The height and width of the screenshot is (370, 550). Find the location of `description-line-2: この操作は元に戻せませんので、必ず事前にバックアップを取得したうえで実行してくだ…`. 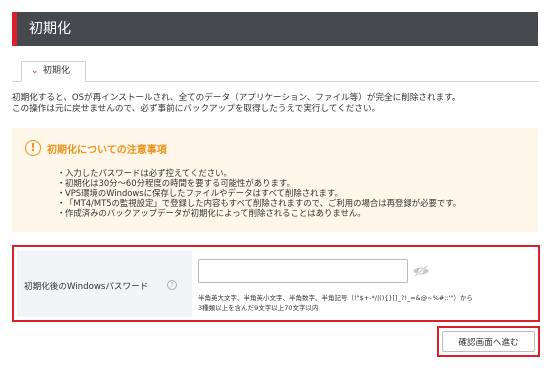

description-line-2: この操作は元に戻せませんので、必ず事前にバックアップを取得したうえで実行してくだ… is located at coordinates (196, 109).